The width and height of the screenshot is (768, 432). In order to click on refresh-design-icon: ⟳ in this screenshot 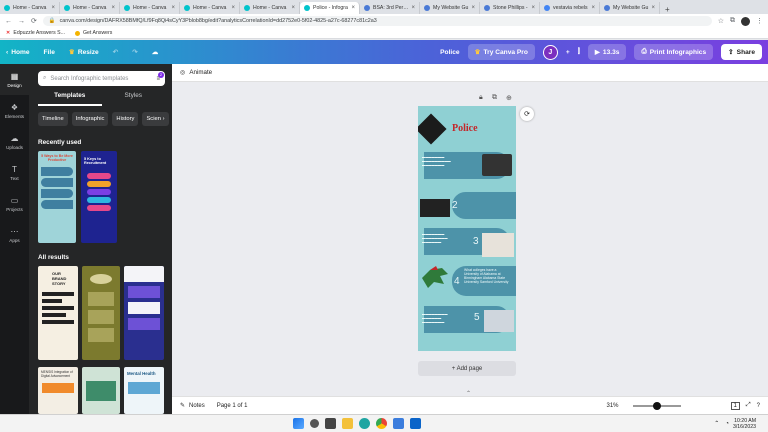, I will do `click(527, 114)`.